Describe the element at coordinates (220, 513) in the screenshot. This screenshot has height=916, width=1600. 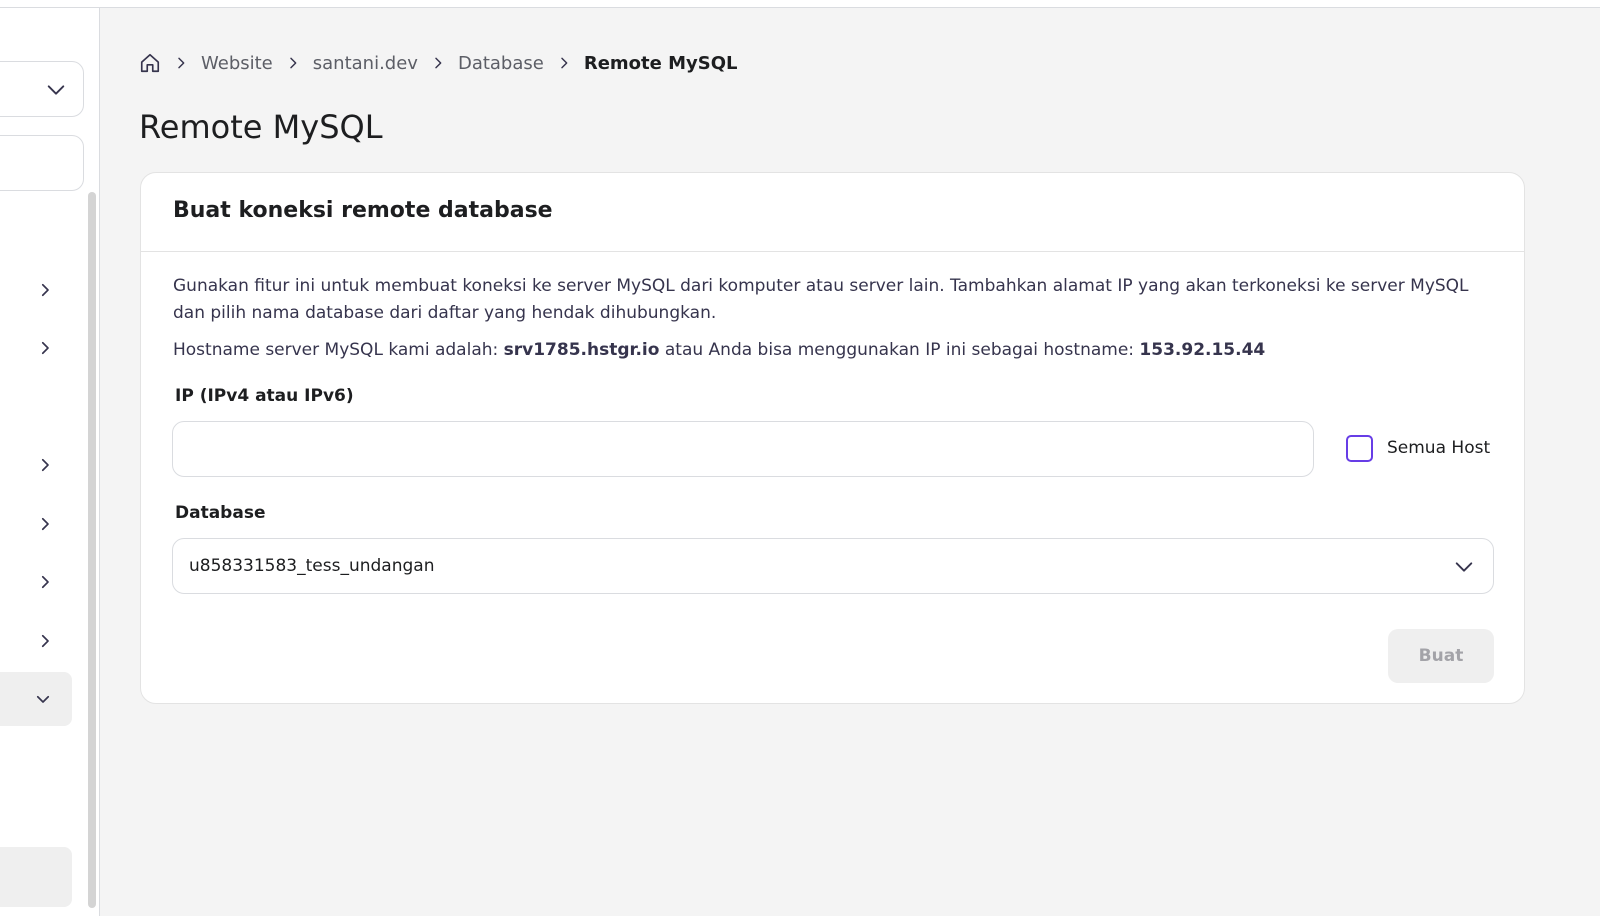
I see `database-label: Database` at that location.